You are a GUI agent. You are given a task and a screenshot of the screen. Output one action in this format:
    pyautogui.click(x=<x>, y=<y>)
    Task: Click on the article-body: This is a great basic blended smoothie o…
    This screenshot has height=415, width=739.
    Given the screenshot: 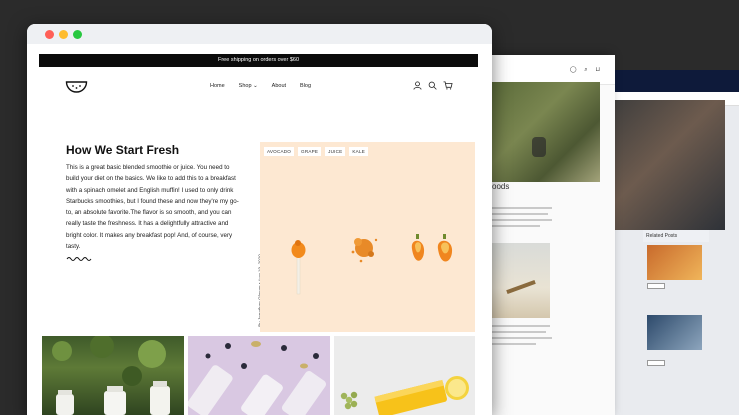 What is the action you would take?
    pyautogui.click(x=152, y=207)
    